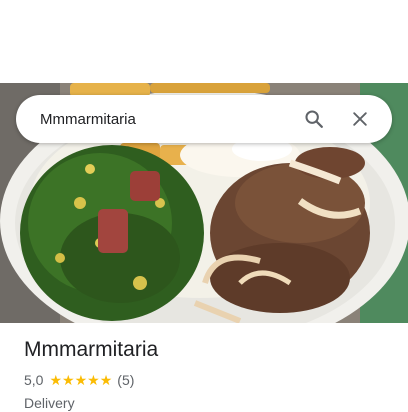  I want to click on place-category: Delivery, so click(49, 403).